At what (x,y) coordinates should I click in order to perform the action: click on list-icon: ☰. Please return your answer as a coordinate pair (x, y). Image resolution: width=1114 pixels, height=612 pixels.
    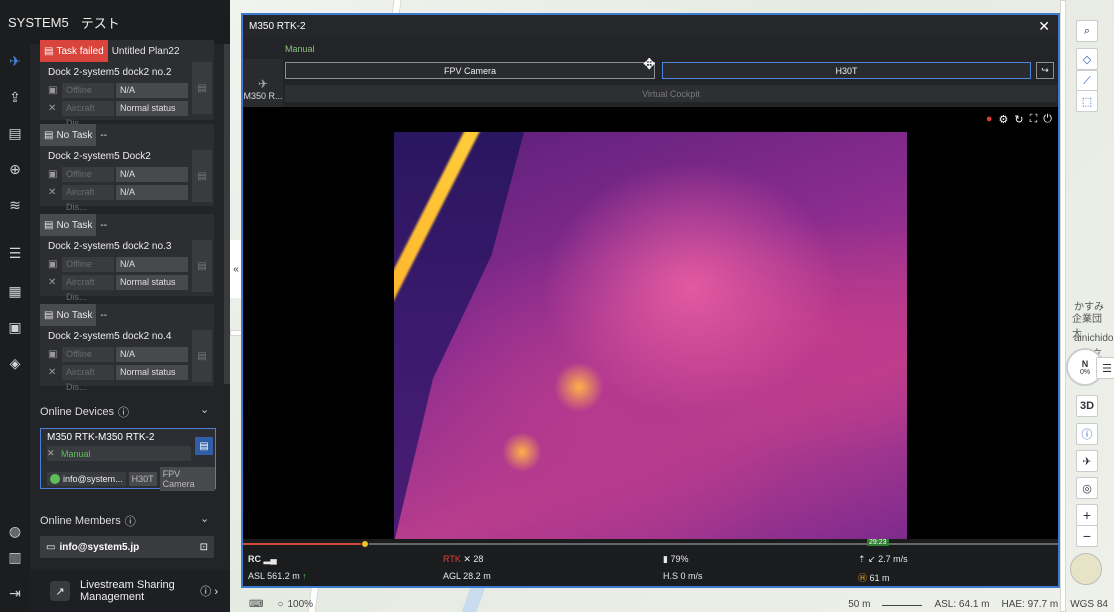
    Looking at the image, I should click on (15, 253).